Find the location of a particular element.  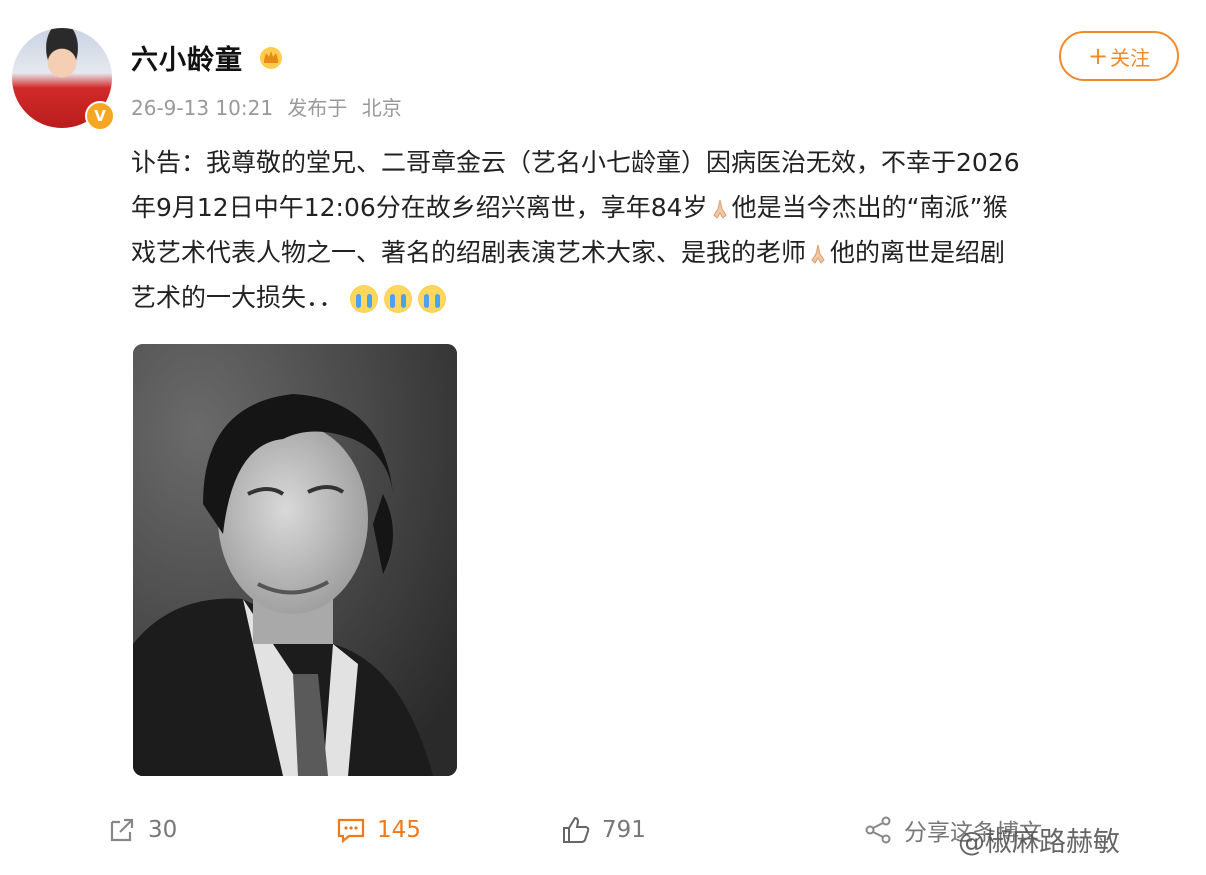

portrait-image is located at coordinates (295, 560).